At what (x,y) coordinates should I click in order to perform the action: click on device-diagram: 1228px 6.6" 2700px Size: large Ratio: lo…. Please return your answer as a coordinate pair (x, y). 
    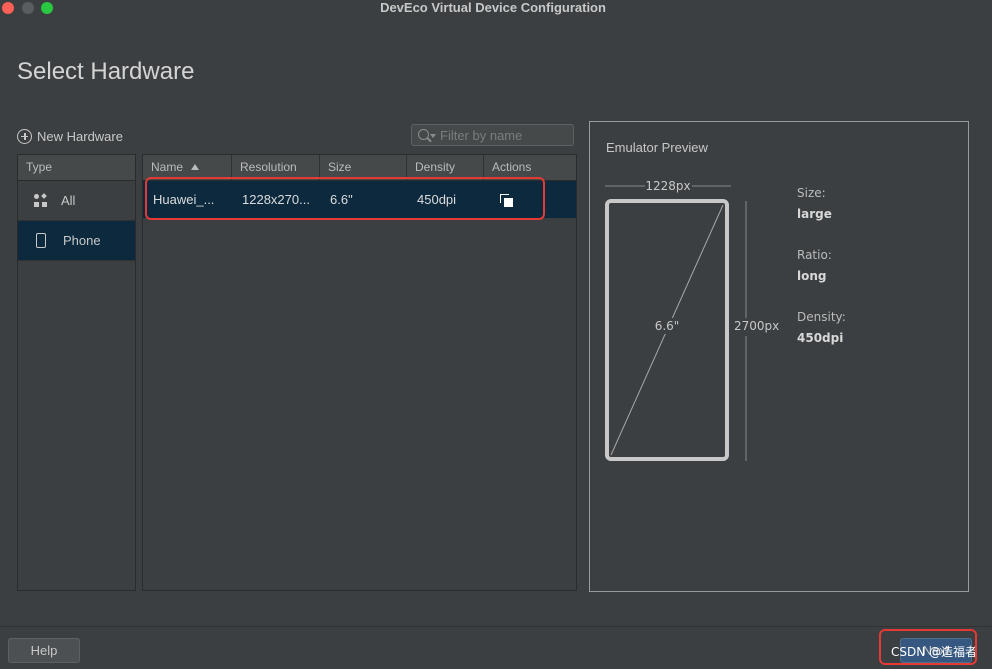
    Looking at the image, I should click on (725, 320).